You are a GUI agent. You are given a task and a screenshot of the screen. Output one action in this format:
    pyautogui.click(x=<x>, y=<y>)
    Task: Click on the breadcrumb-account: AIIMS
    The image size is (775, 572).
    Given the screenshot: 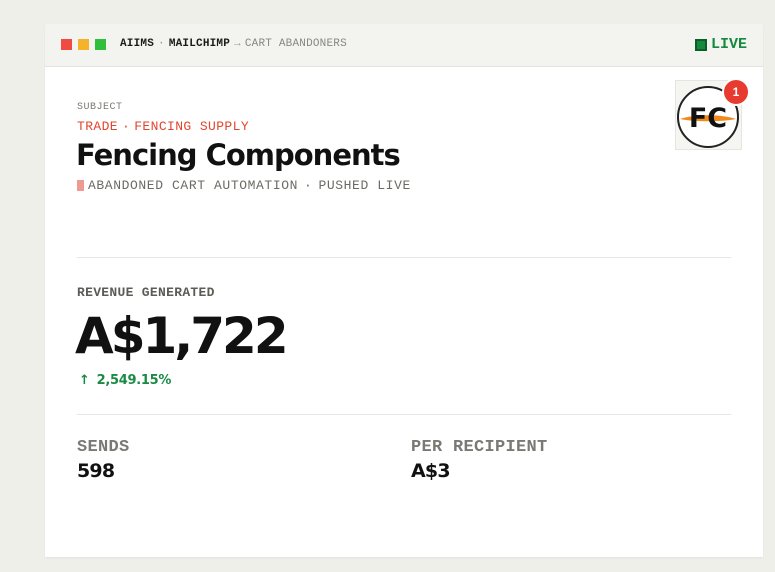 What is the action you would take?
    pyautogui.click(x=137, y=44)
    